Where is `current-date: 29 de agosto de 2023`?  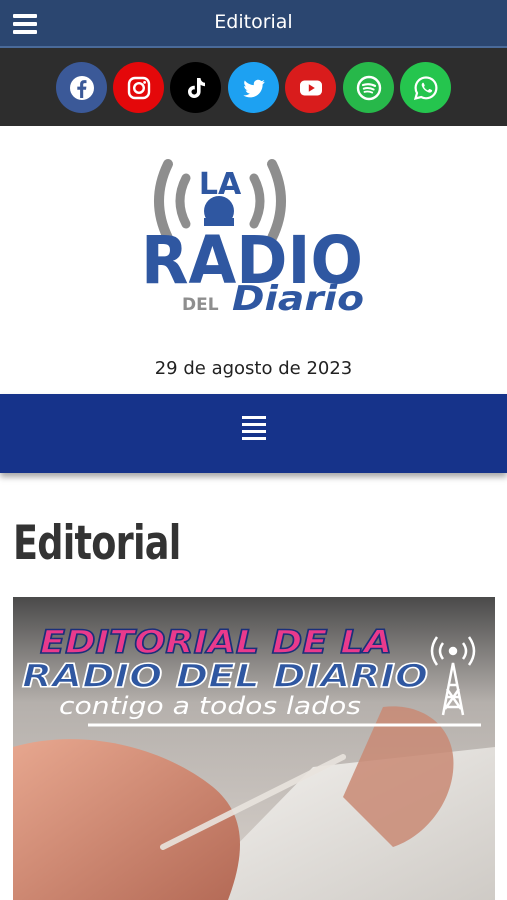 current-date: 29 de agosto de 2023 is located at coordinates (253, 368).